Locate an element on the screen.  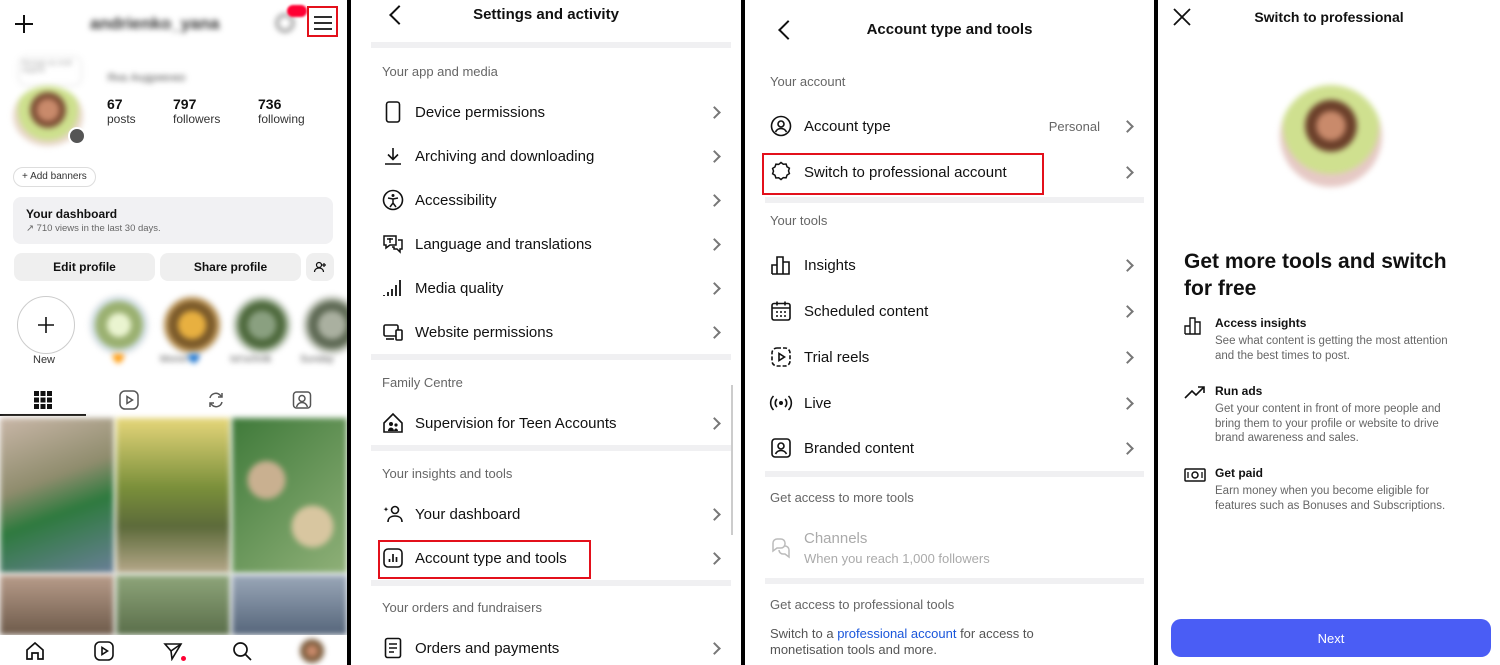
account-type-value: Personal is located at coordinates (1074, 126).